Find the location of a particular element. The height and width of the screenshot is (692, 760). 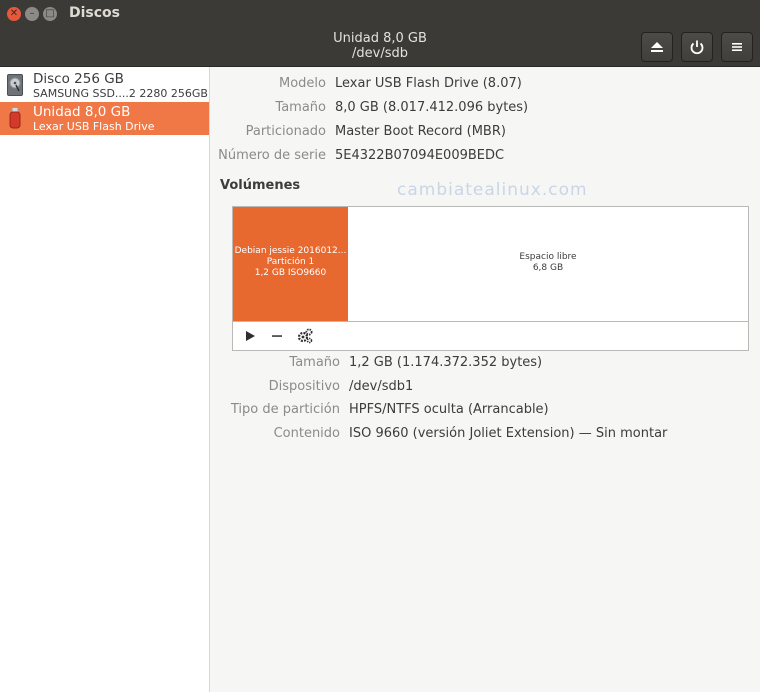

info-value: HPFS/NTFS oculta (Arrancable) is located at coordinates (449, 409).